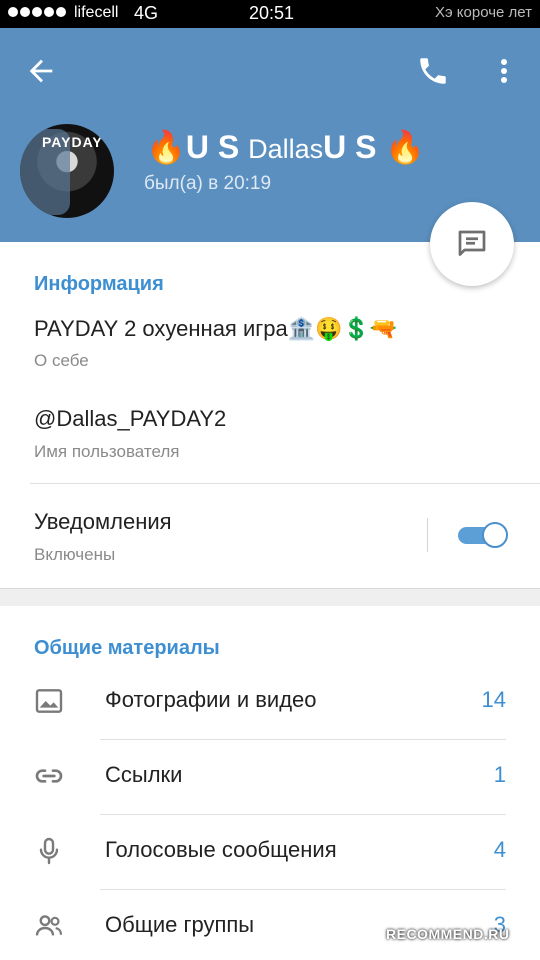 Image resolution: width=540 pixels, height=960 pixels. What do you see at coordinates (270, 925) in the screenshot?
I see `shared-groups-row: Общие группы 3` at bounding box center [270, 925].